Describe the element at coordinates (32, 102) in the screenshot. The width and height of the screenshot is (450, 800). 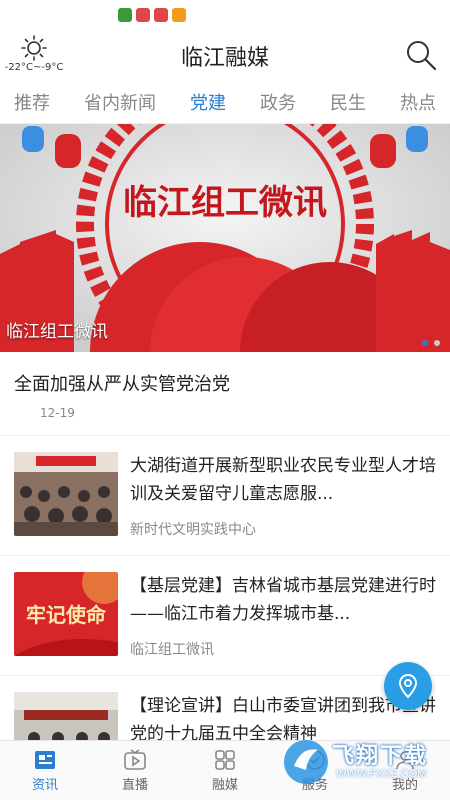
I see `tab-recommend: 推荐` at that location.